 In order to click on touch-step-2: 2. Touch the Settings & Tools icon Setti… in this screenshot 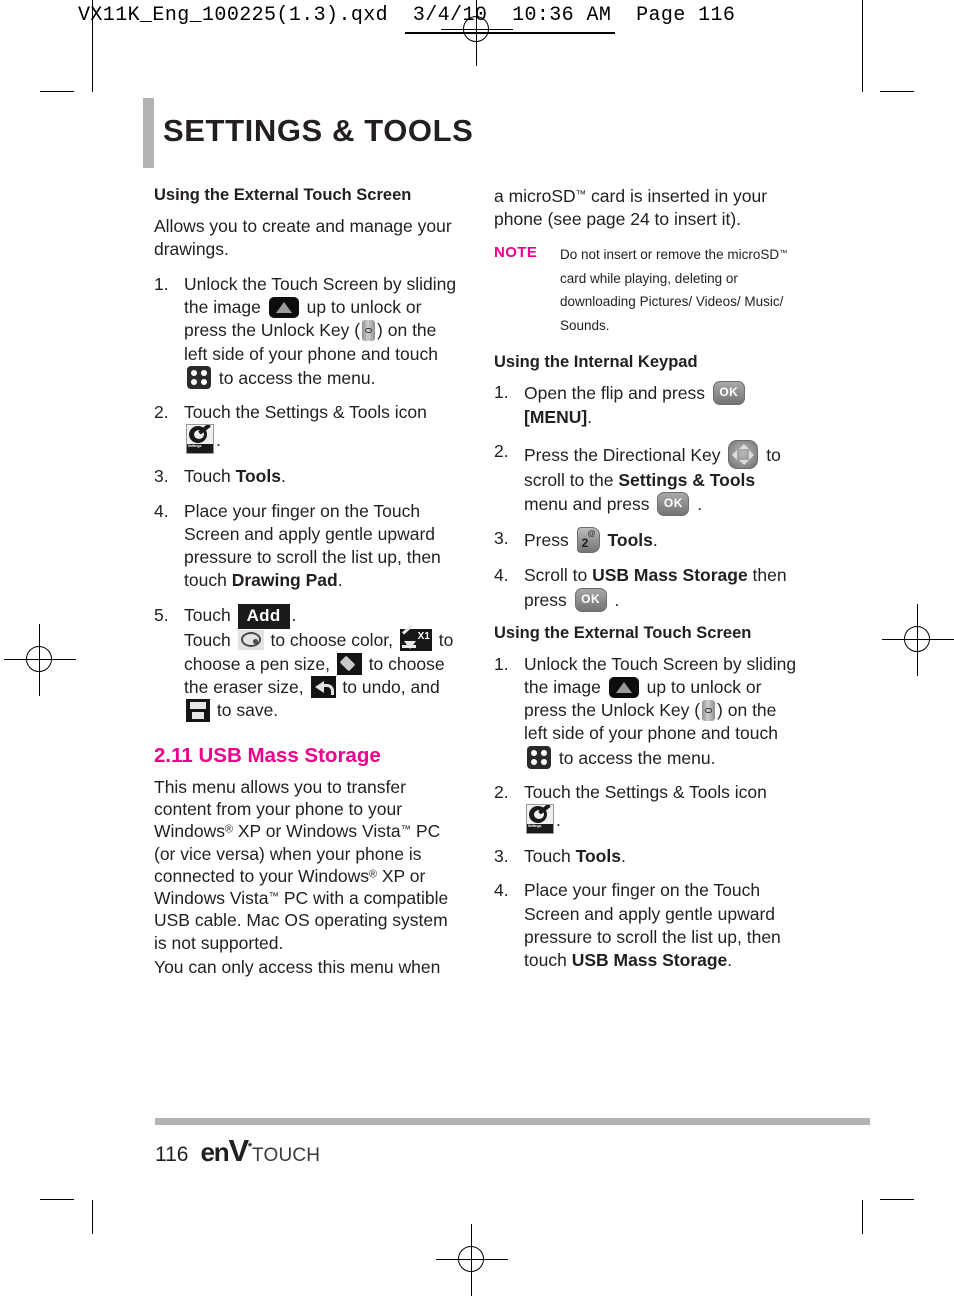, I will do `click(648, 808)`.